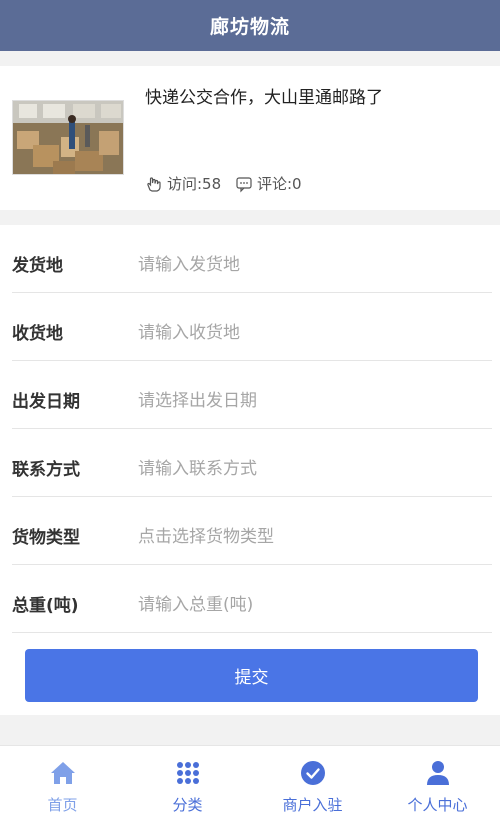  Describe the element at coordinates (45, 606) in the screenshot. I see `field-label: 总重(吨)` at that location.